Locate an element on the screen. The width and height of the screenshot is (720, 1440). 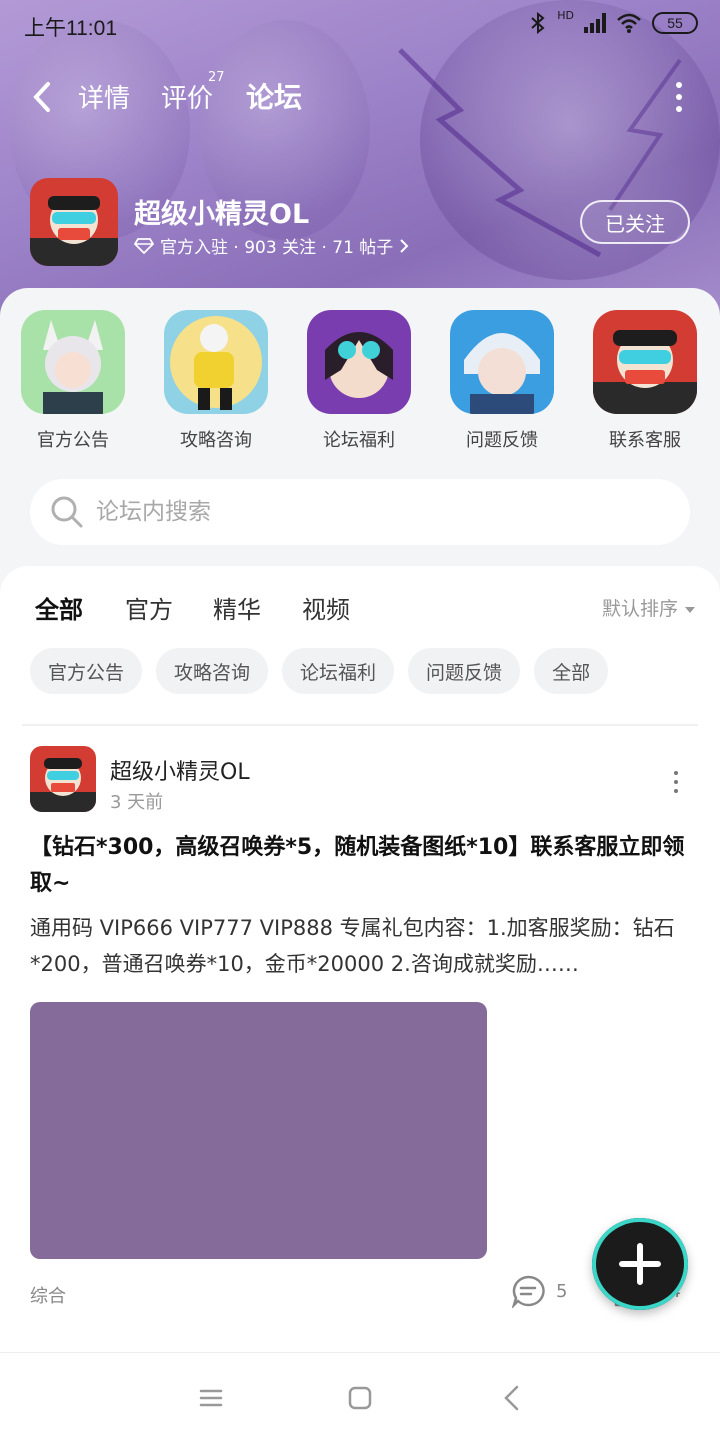
chip-guide: 攻略咨询 is located at coordinates (212, 671).